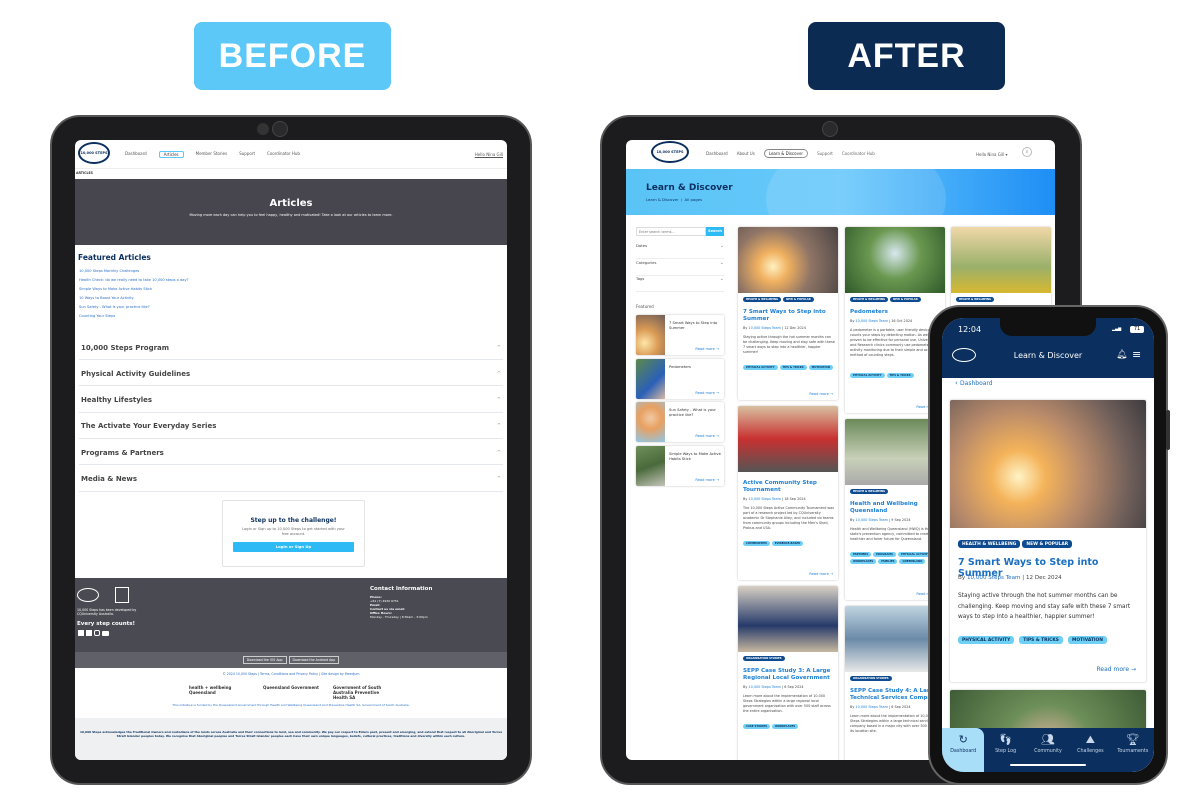 The width and height of the screenshot is (1200, 800). What do you see at coordinates (896, 312) in the screenshot?
I see `article-title: Pedometers` at bounding box center [896, 312].